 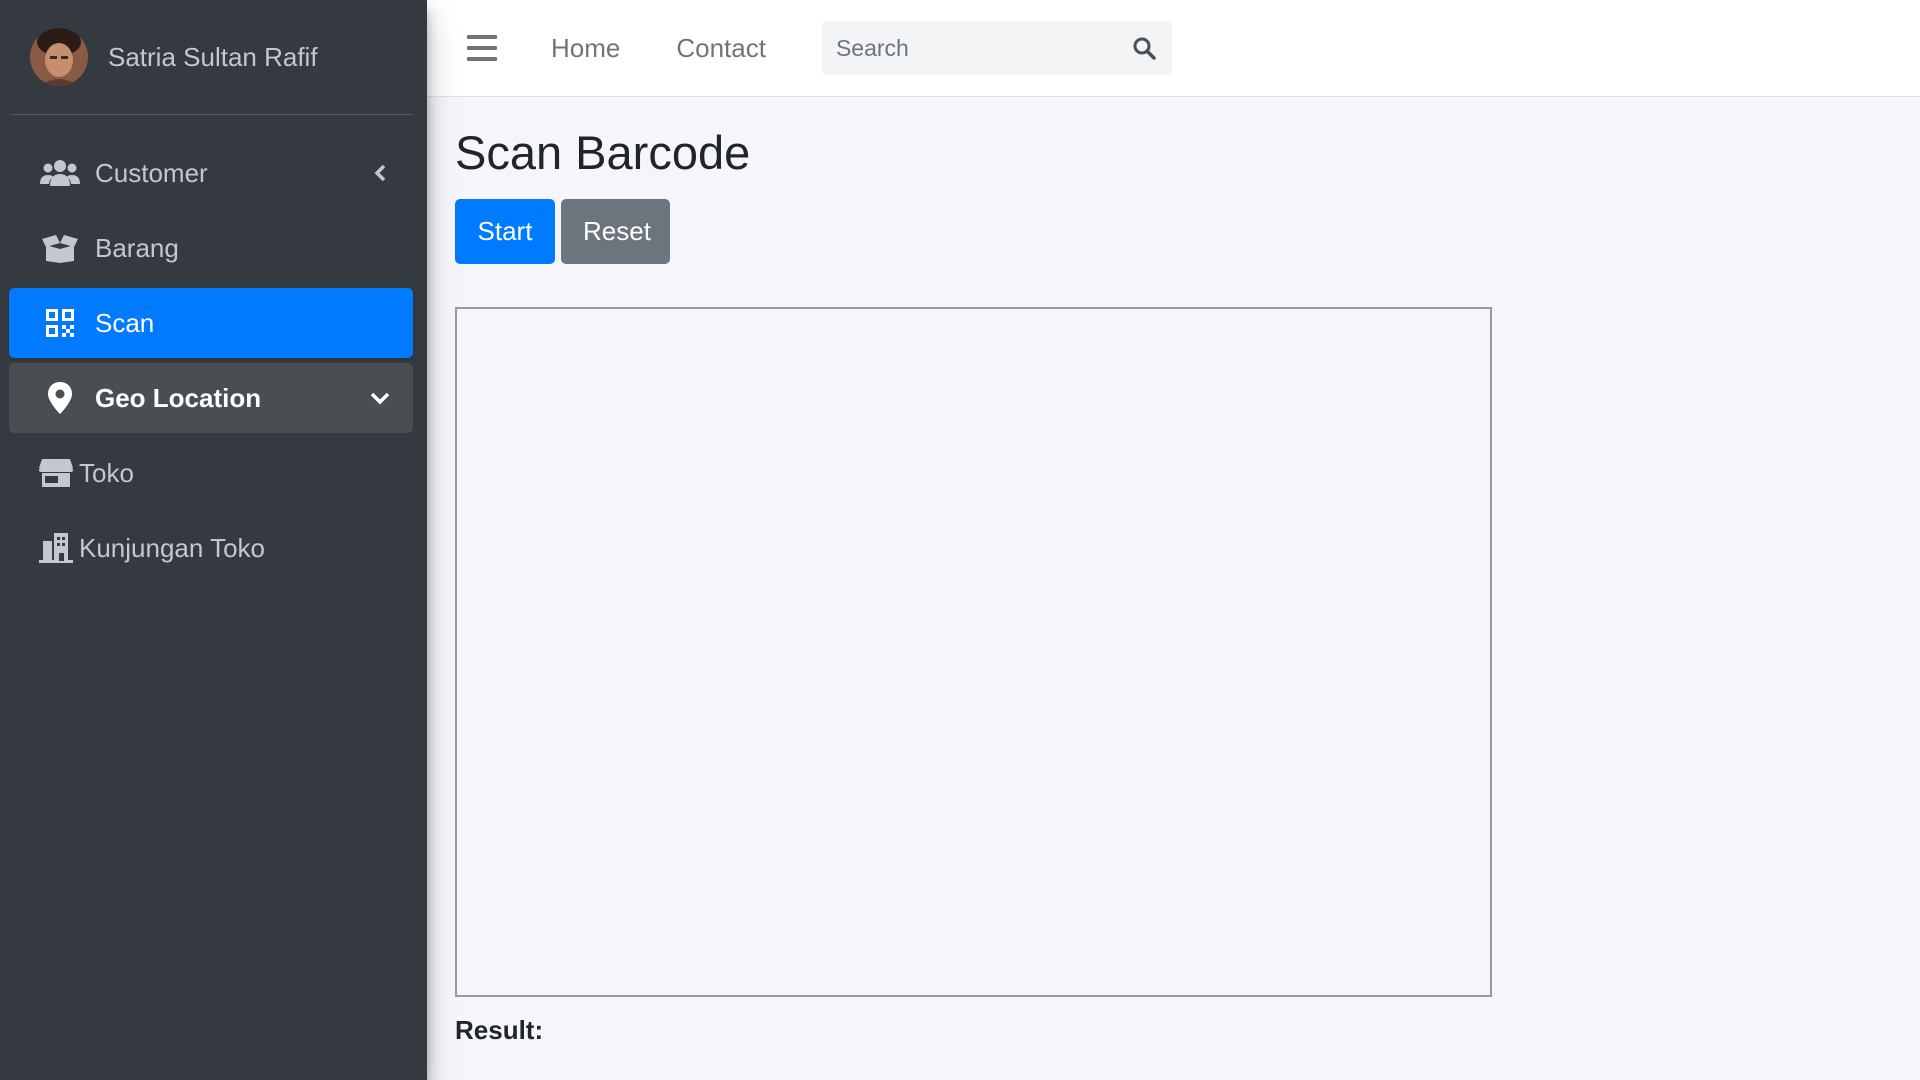 I want to click on result-label: Result:, so click(x=499, y=1029).